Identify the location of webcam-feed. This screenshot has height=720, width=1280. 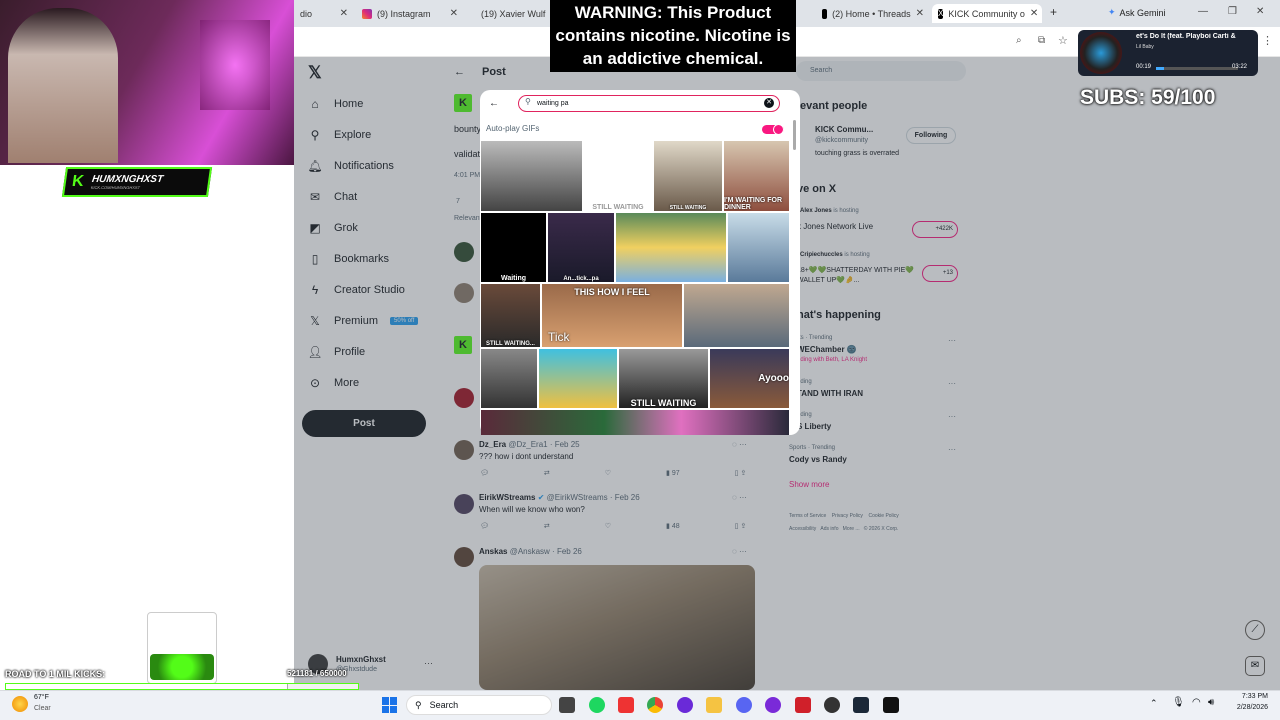
(147, 82).